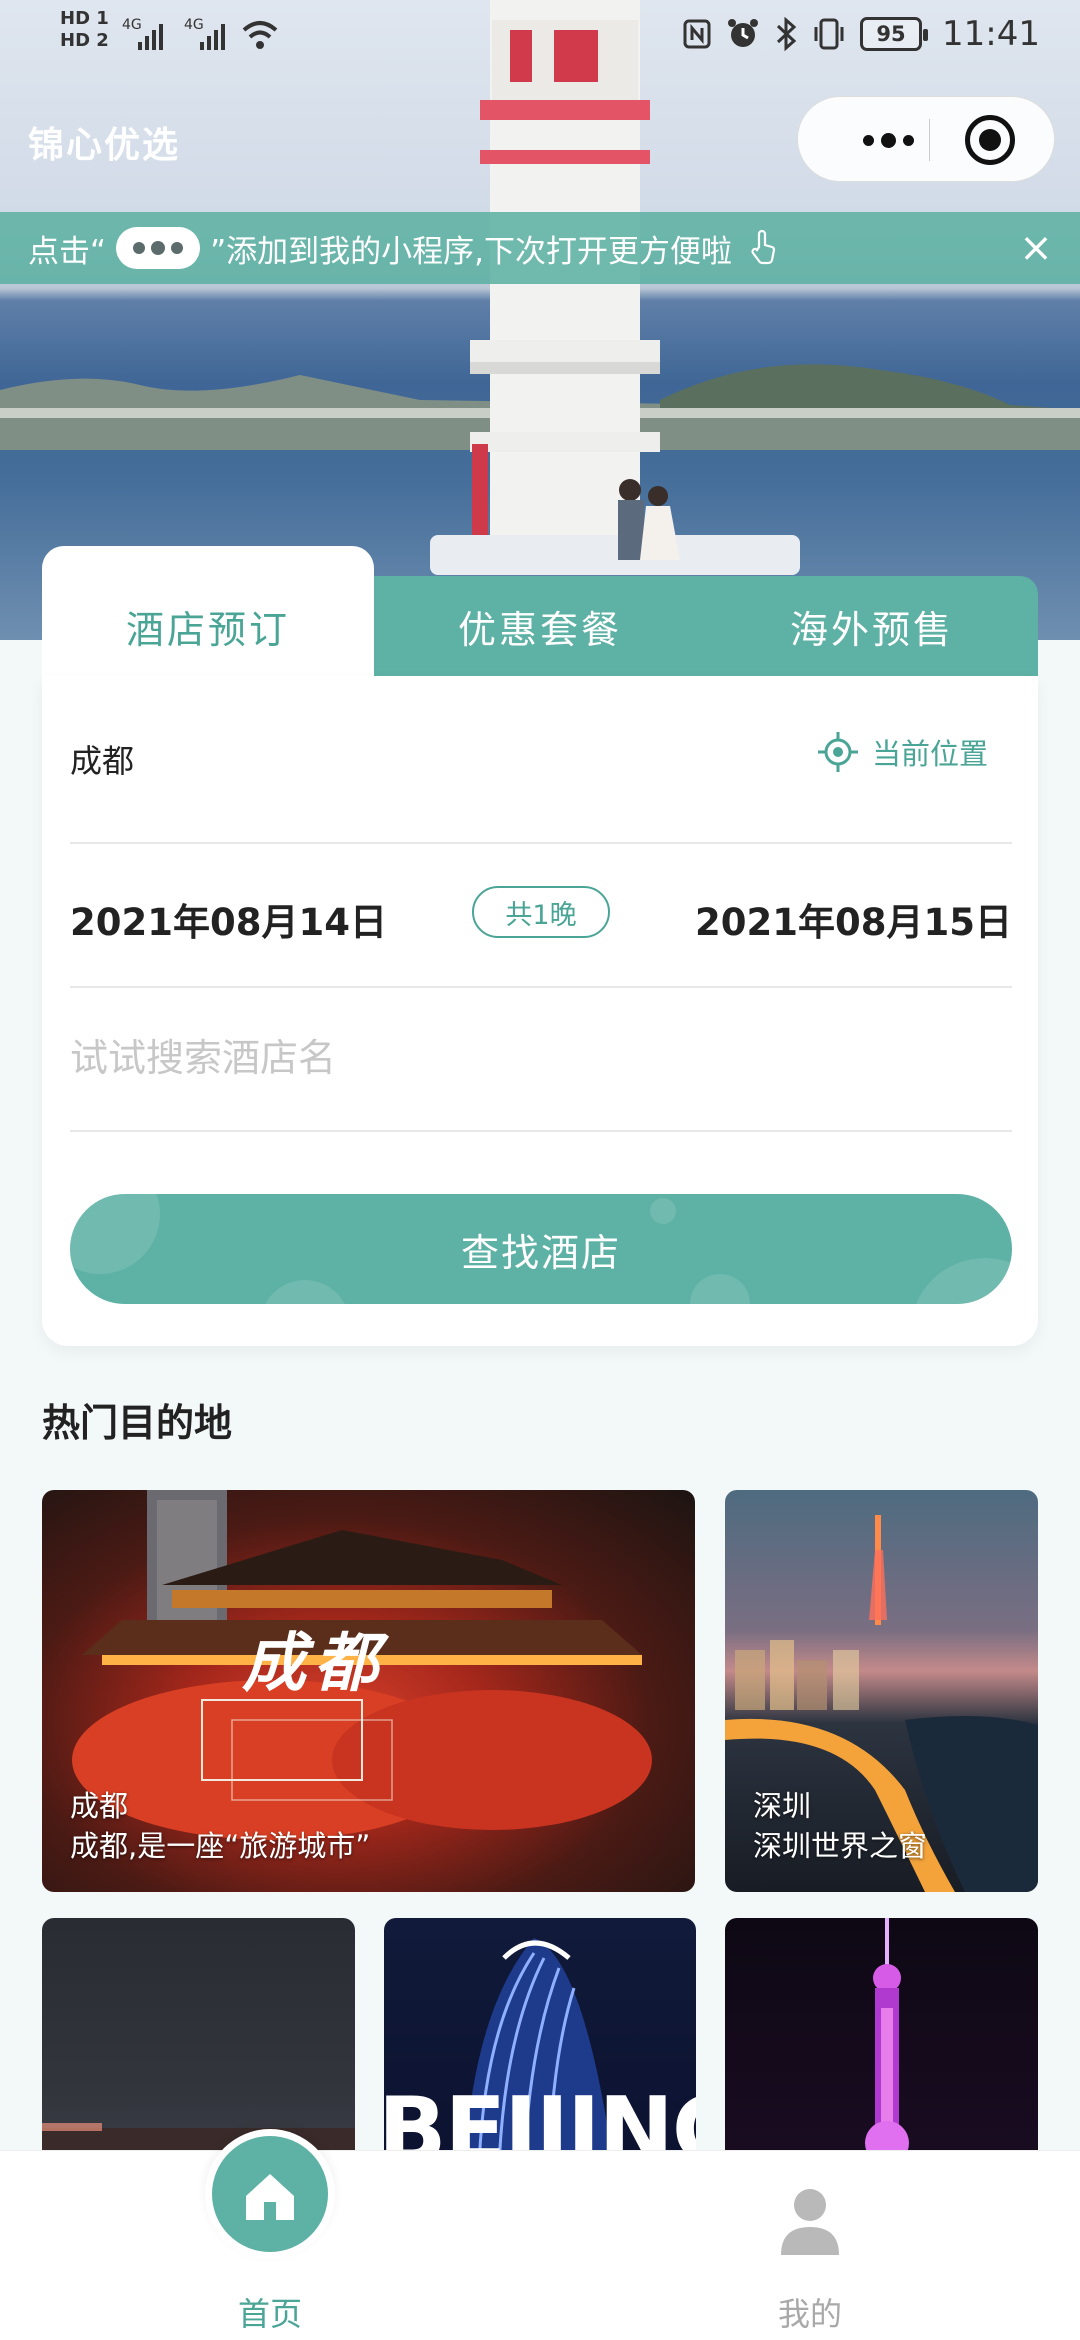 The image size is (1080, 2340). I want to click on wifi-icon, so click(260, 35).